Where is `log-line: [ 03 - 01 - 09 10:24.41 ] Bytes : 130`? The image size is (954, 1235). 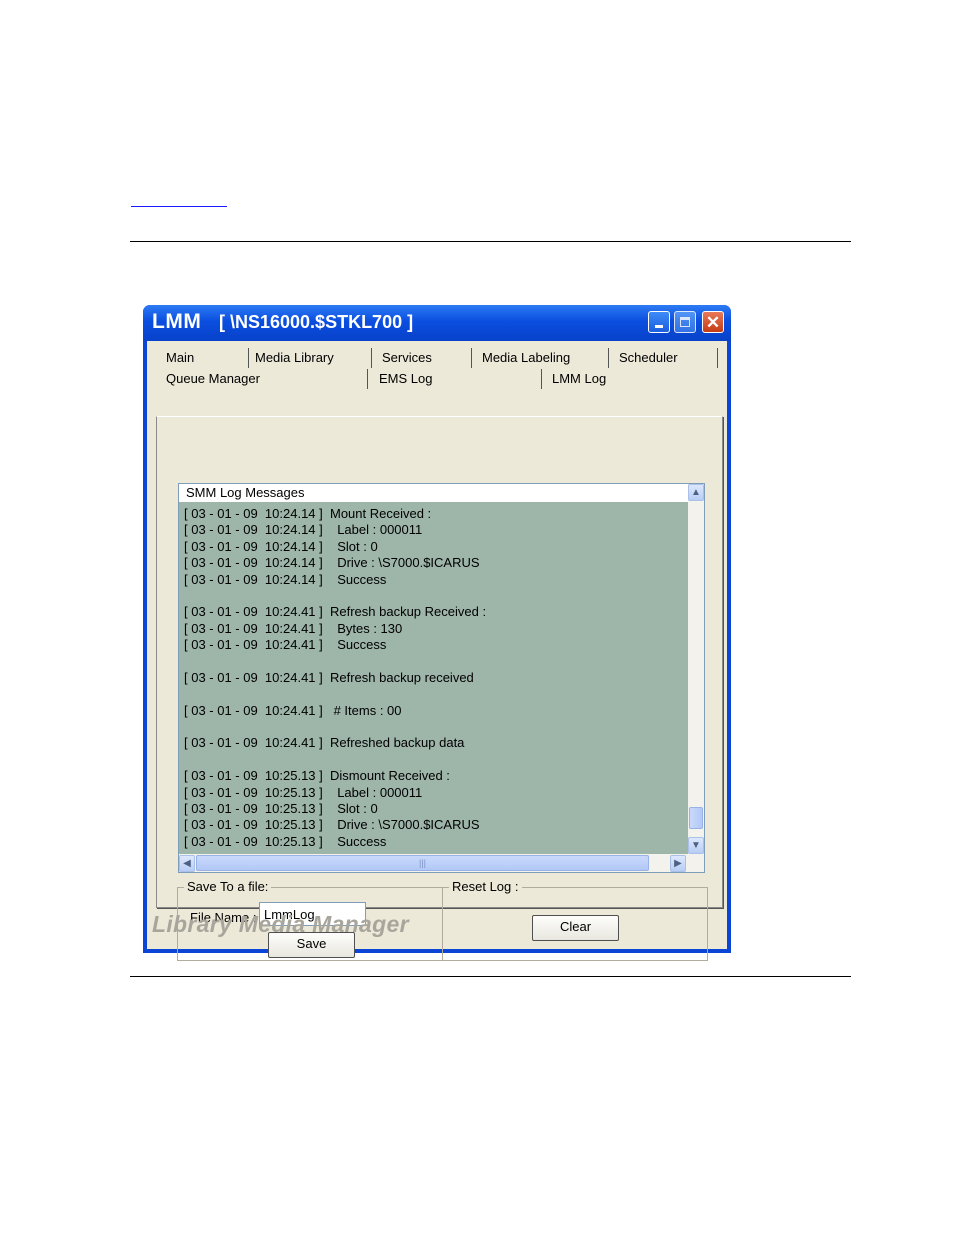 log-line: [ 03 - 01 - 09 10:24.41 ] Bytes : 130 is located at coordinates (293, 628).